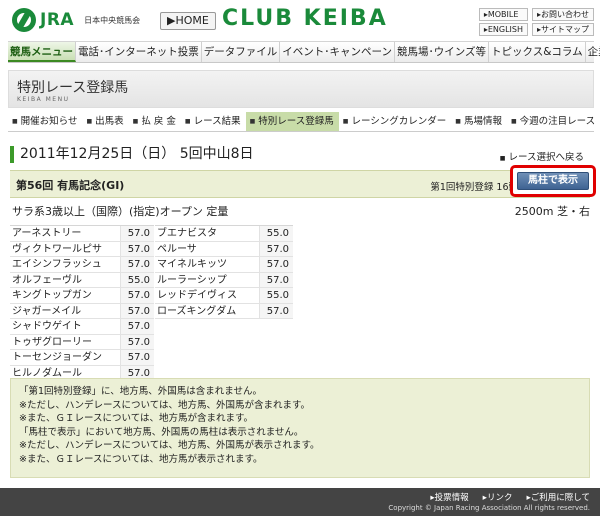 Image resolution: width=600 pixels, height=516 pixels. What do you see at coordinates (536, 22) in the screenshot?
I see `header-links: ▸MOBILE ▸お問い合わせ ▸ENGLISH ▸サイトマップ` at bounding box center [536, 22].